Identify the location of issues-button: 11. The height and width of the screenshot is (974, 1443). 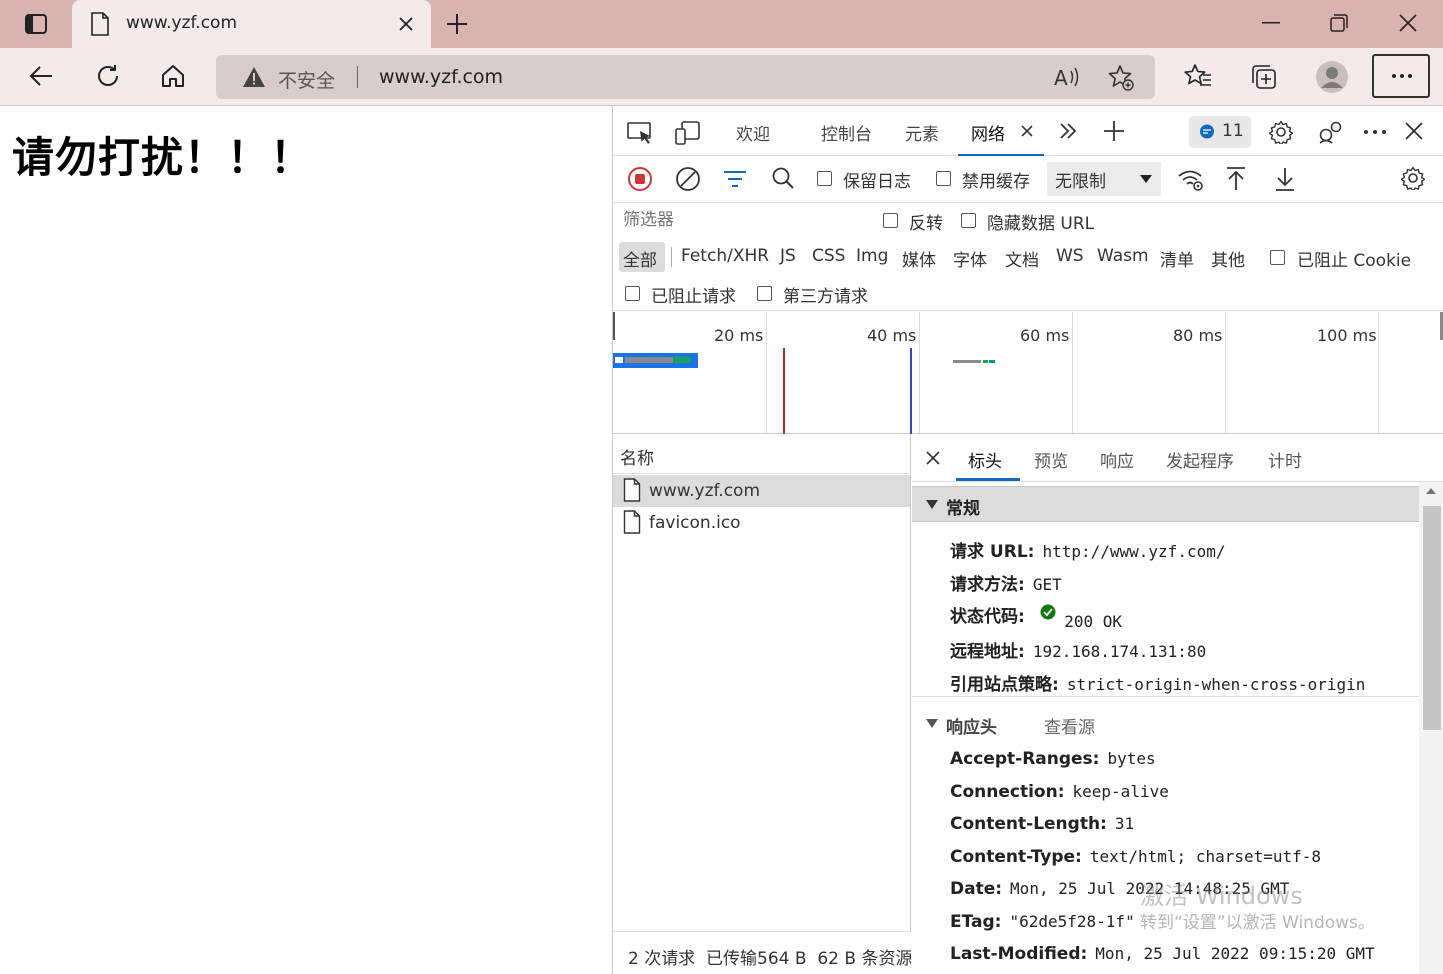
(1220, 132).